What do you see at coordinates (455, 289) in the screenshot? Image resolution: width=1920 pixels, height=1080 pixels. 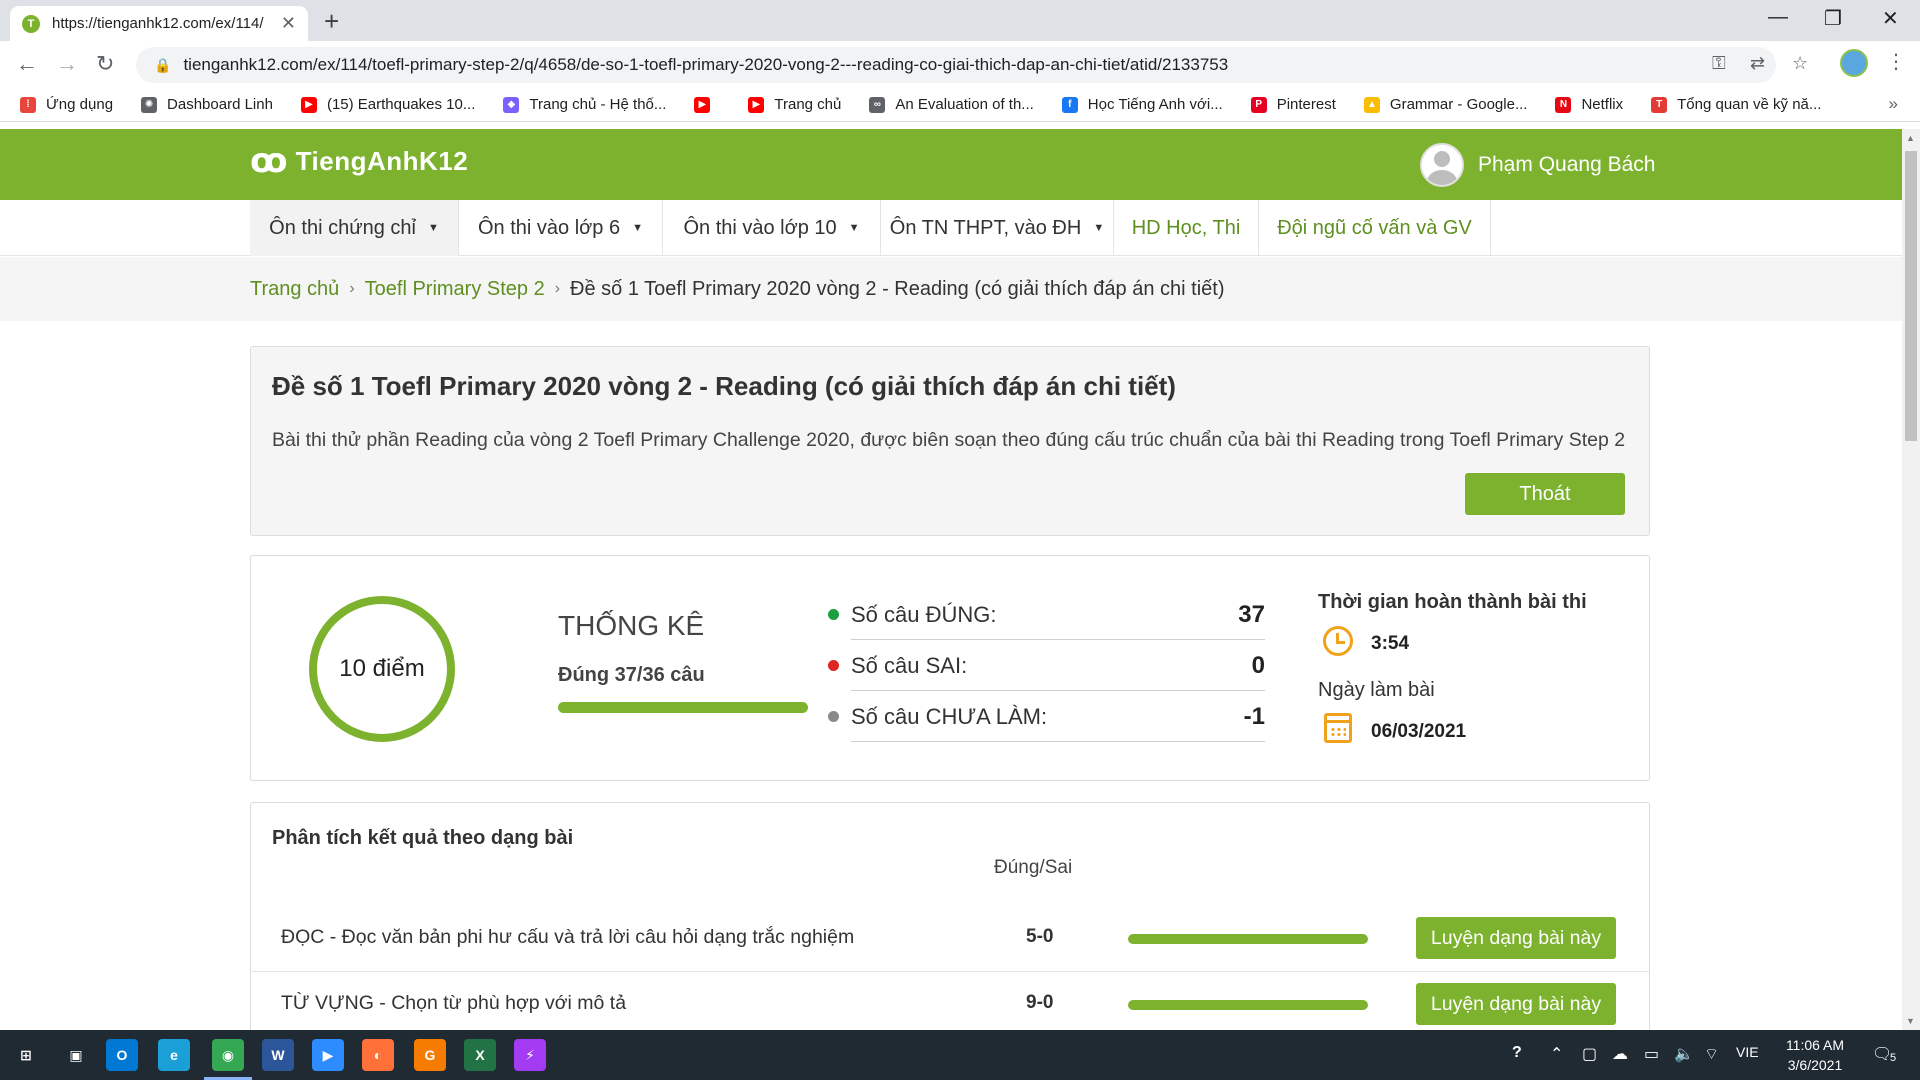 I see `breadcrumb-section-link: Toefl Primary Step 2` at bounding box center [455, 289].